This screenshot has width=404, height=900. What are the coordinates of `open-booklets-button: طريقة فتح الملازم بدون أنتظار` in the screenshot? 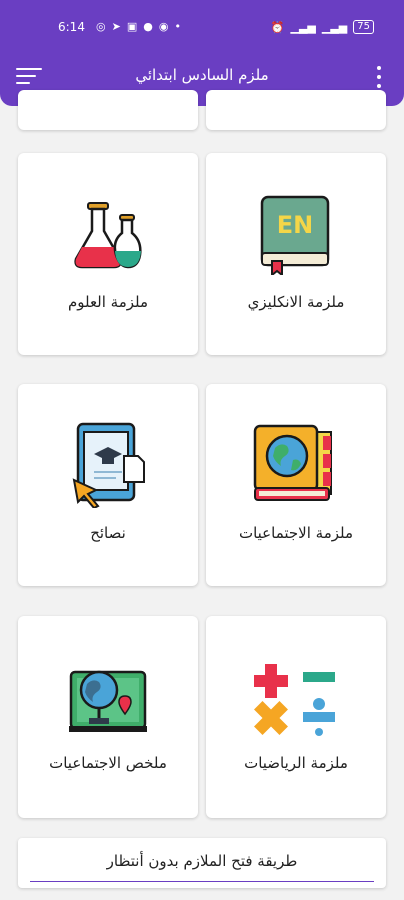 It's located at (202, 863).